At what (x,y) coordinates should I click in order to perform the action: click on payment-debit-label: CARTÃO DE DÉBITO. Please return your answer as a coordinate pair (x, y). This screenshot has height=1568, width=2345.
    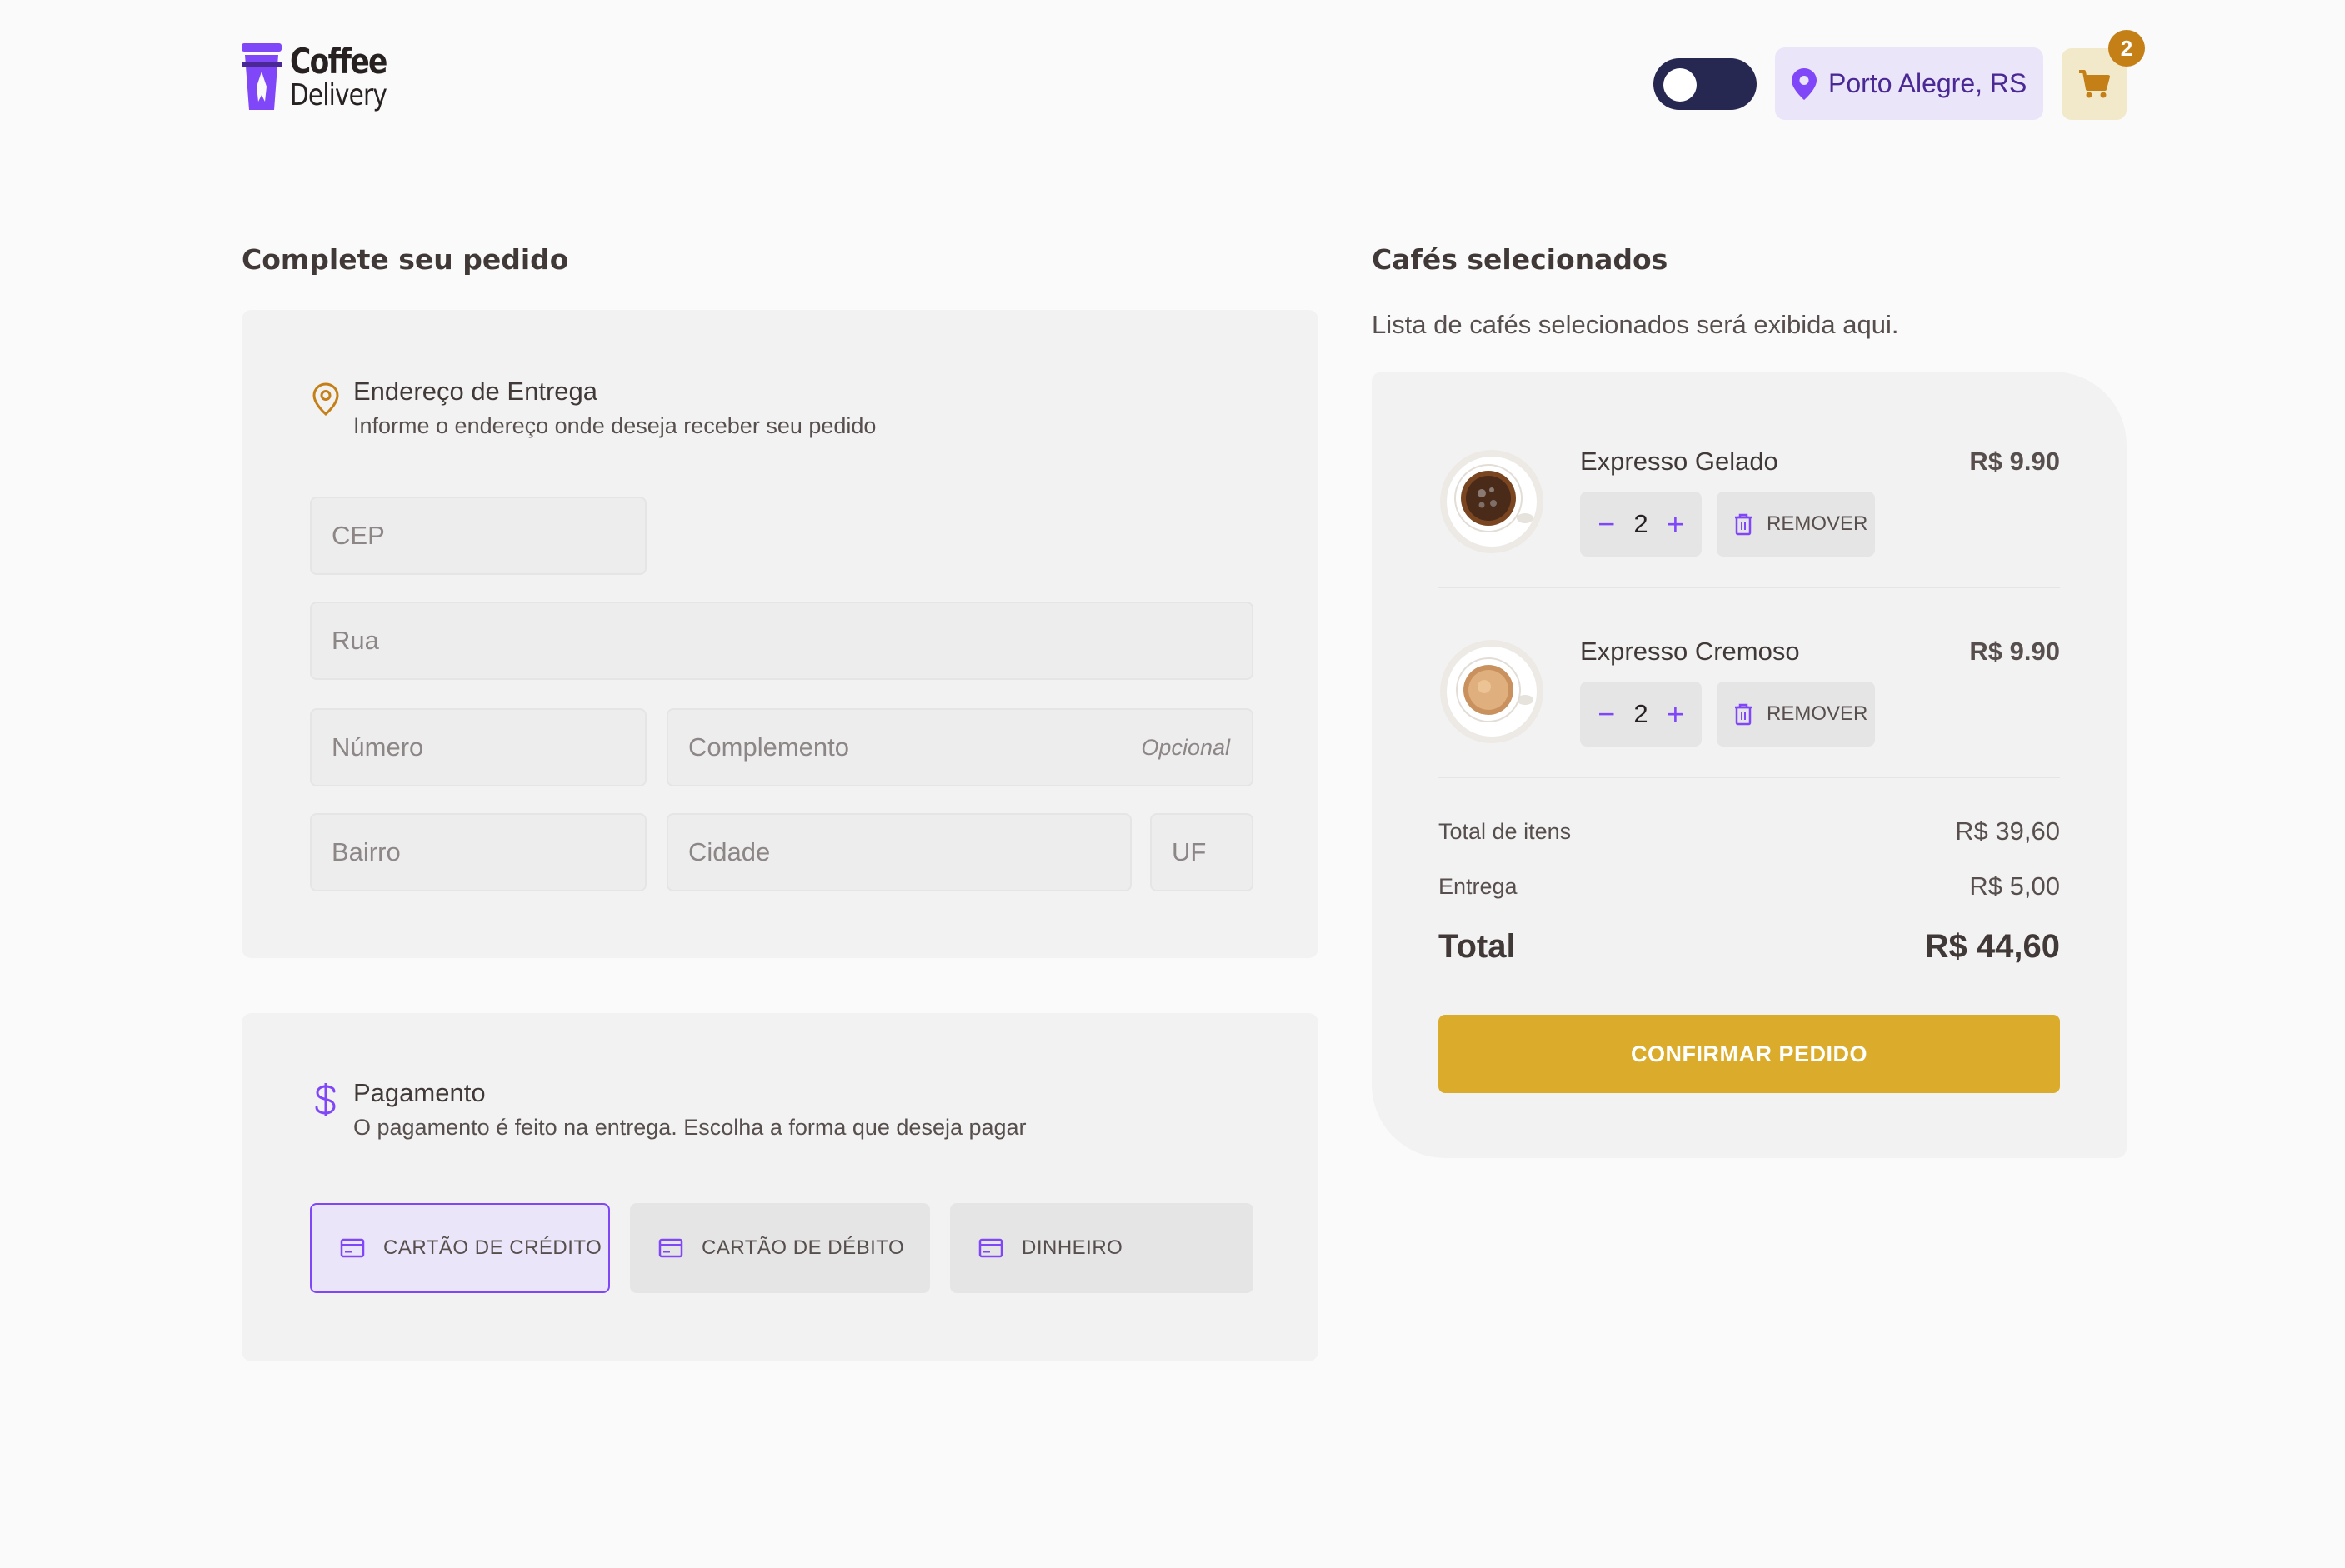
    Looking at the image, I should click on (803, 1247).